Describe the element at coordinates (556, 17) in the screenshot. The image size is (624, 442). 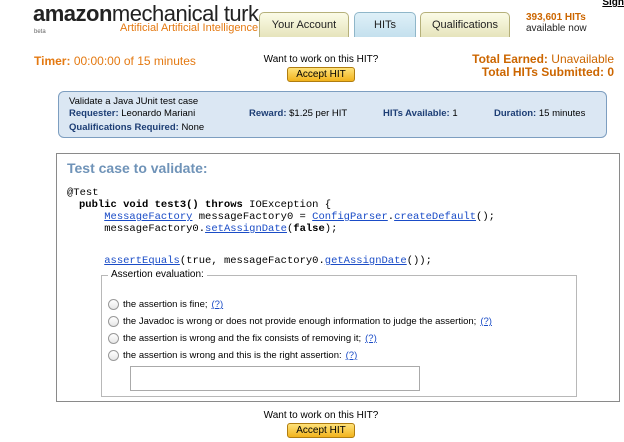
I see `hits-count: 393,601 HITs` at that location.